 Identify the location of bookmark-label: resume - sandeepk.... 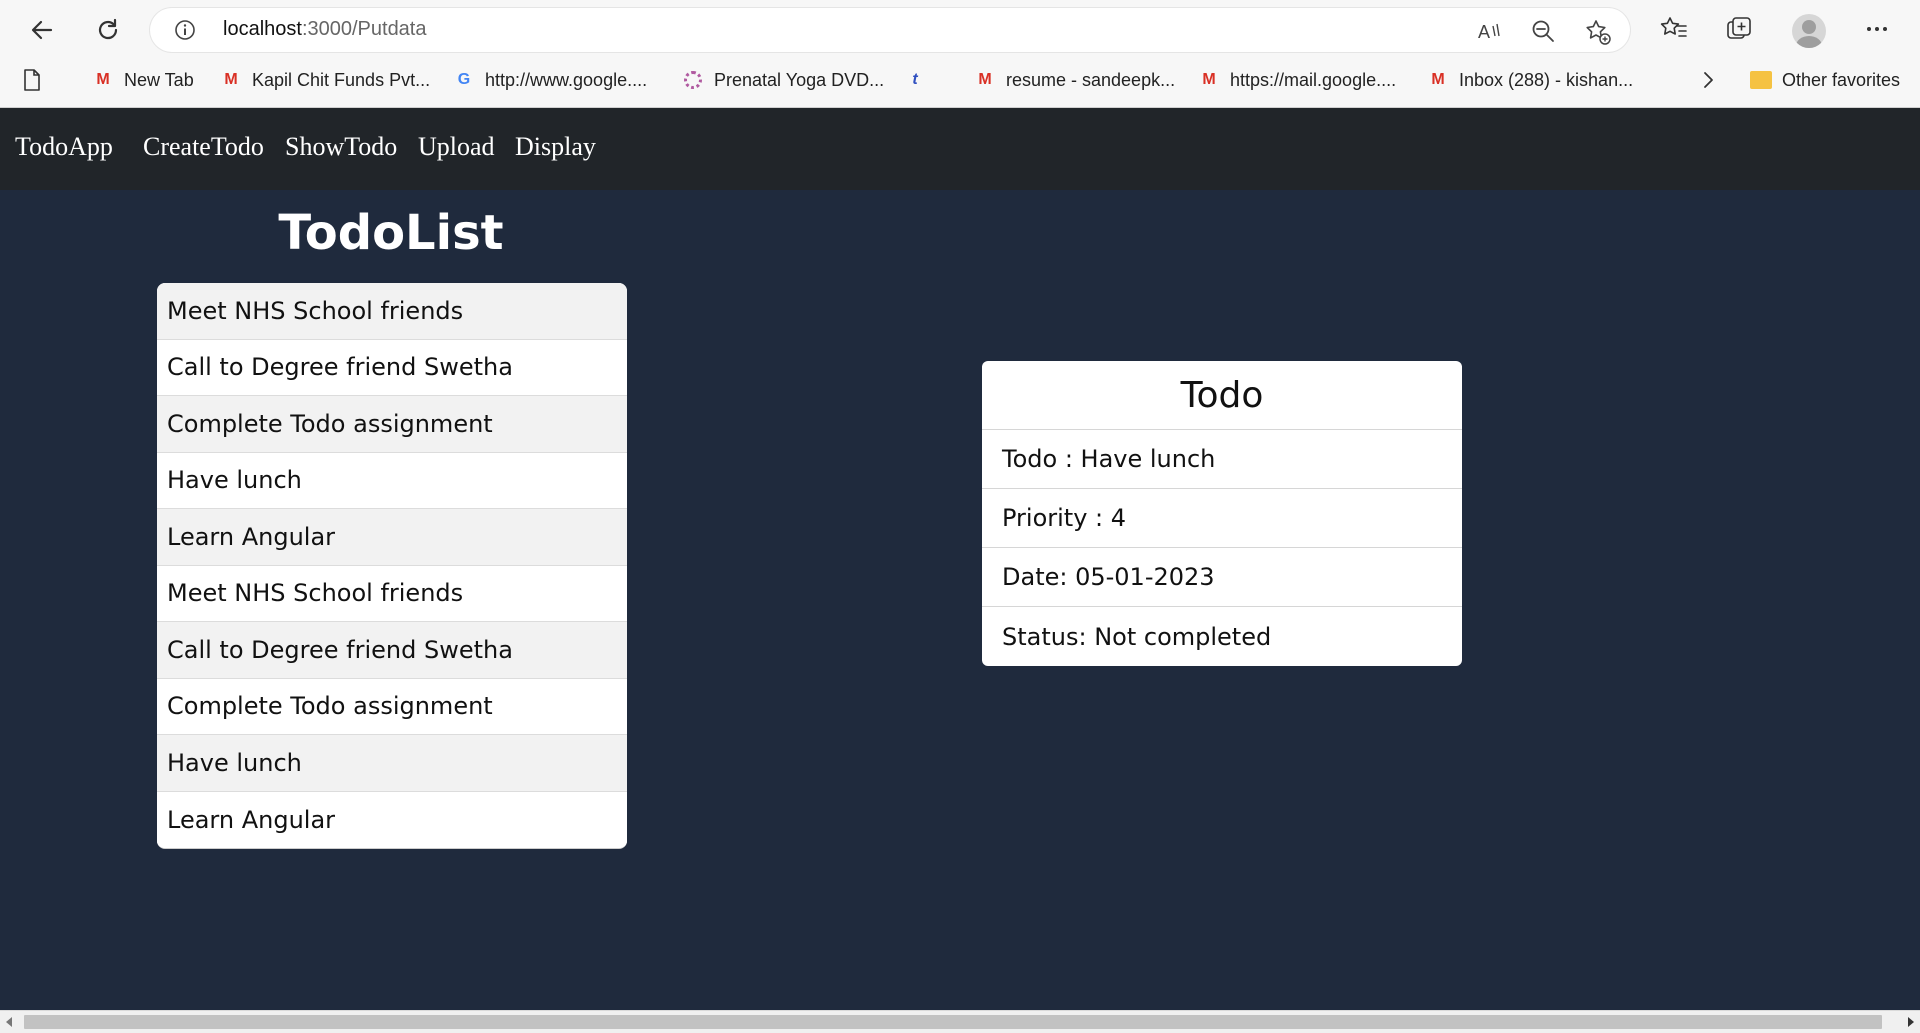
(1091, 79).